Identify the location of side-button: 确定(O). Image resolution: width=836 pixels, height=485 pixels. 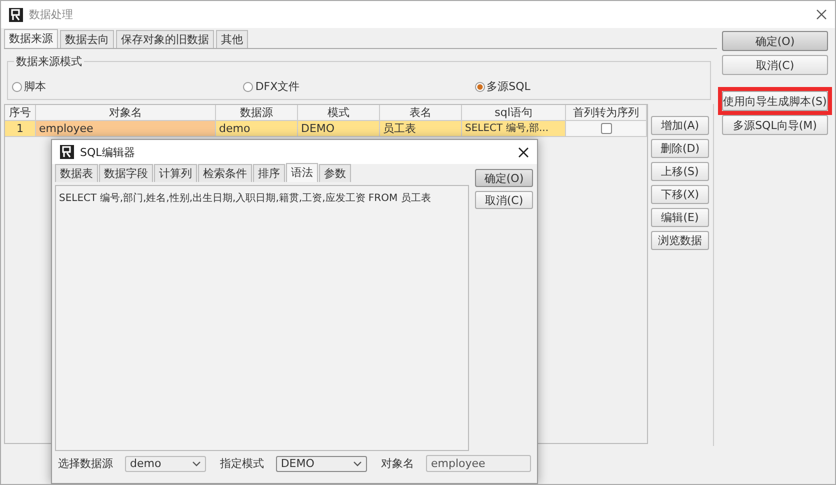
(775, 41).